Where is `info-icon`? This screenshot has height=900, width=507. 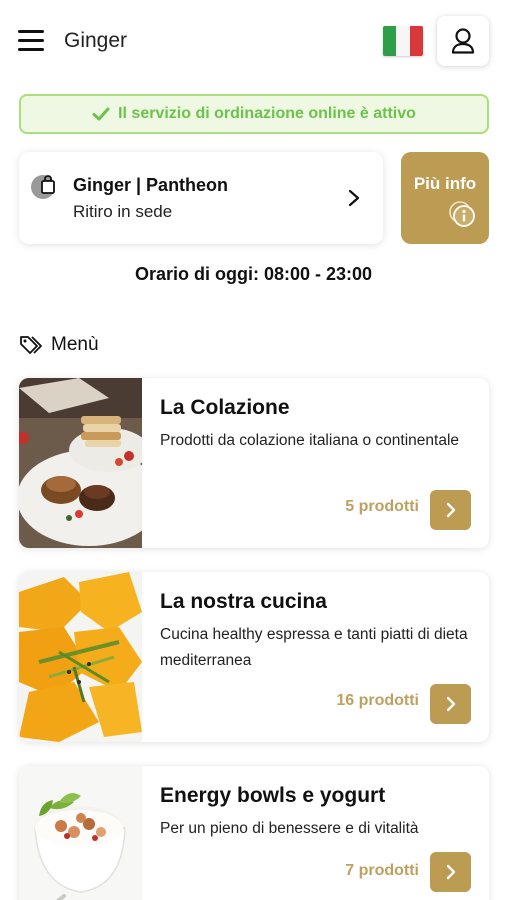 info-icon is located at coordinates (462, 214).